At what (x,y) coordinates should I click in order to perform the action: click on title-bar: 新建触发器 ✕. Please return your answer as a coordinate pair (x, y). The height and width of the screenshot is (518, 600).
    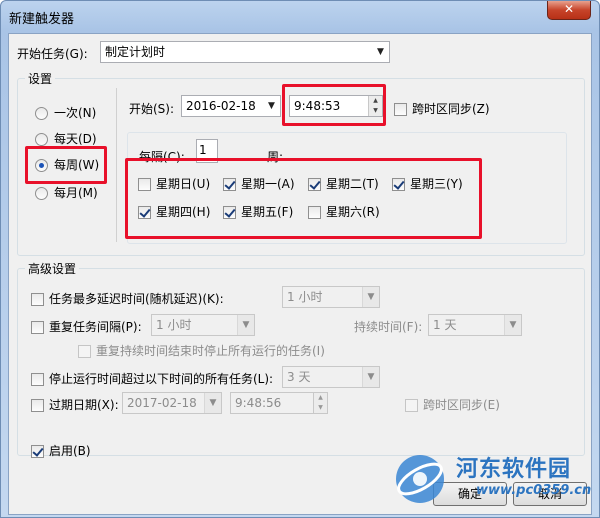
    Looking at the image, I should click on (300, 17).